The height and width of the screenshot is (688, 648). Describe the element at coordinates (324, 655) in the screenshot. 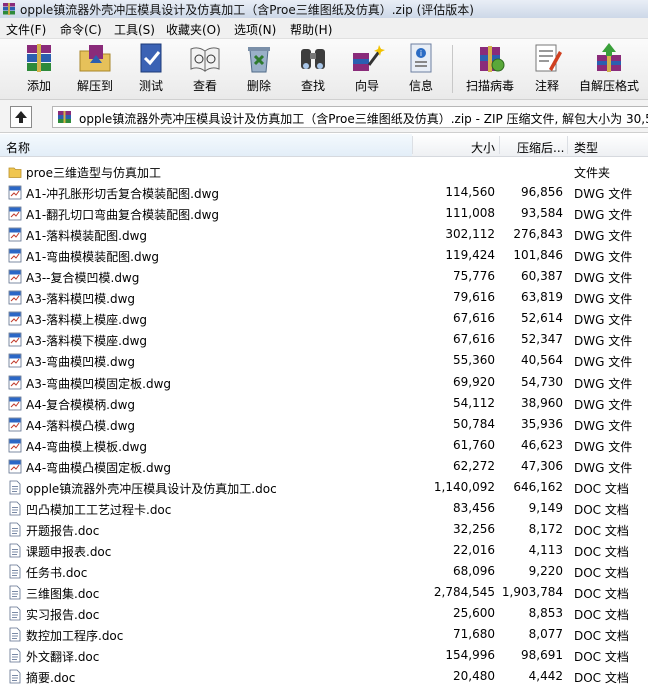

I see `file-row: 外文翻译.doc 154,996 98,691 DOC 文档` at that location.